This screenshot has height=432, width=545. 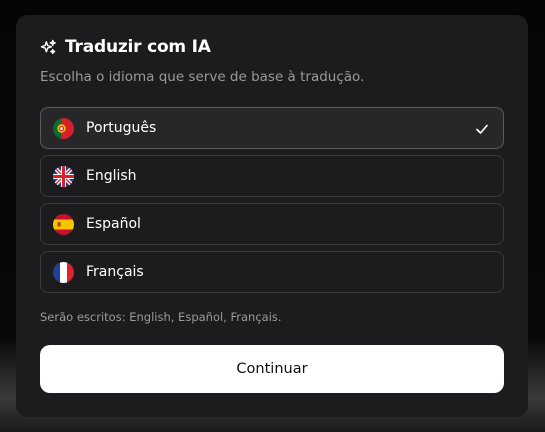 I want to click on sparkles-icon, so click(x=48, y=47).